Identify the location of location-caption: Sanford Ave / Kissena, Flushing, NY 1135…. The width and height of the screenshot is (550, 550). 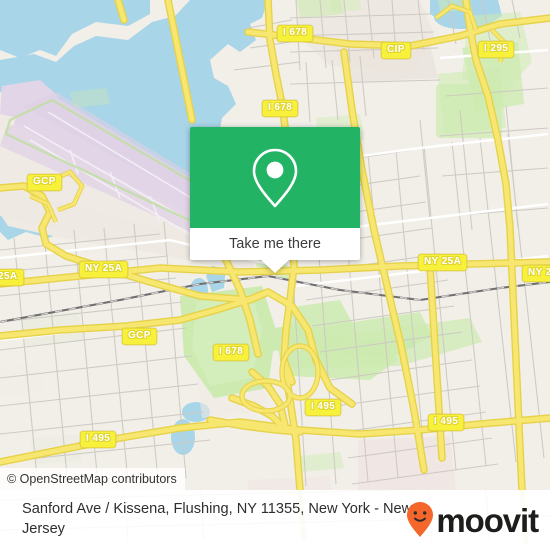
(217, 519).